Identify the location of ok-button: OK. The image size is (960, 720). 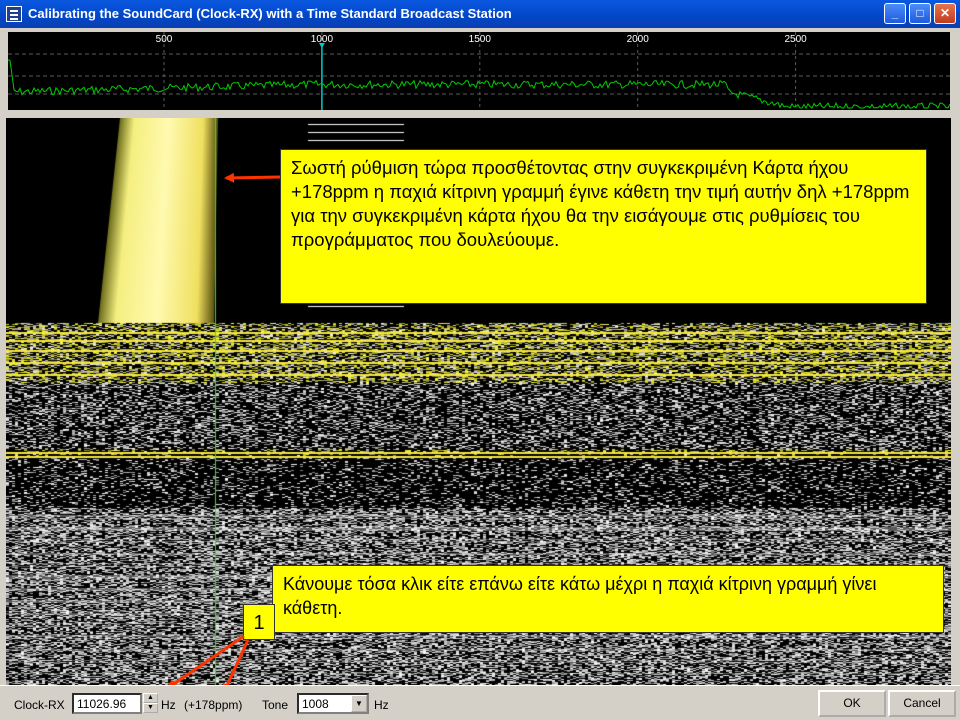
(852, 703).